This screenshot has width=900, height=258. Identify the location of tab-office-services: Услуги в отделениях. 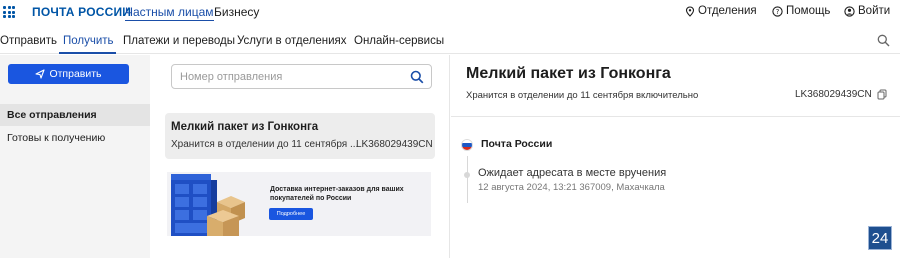
(291, 41).